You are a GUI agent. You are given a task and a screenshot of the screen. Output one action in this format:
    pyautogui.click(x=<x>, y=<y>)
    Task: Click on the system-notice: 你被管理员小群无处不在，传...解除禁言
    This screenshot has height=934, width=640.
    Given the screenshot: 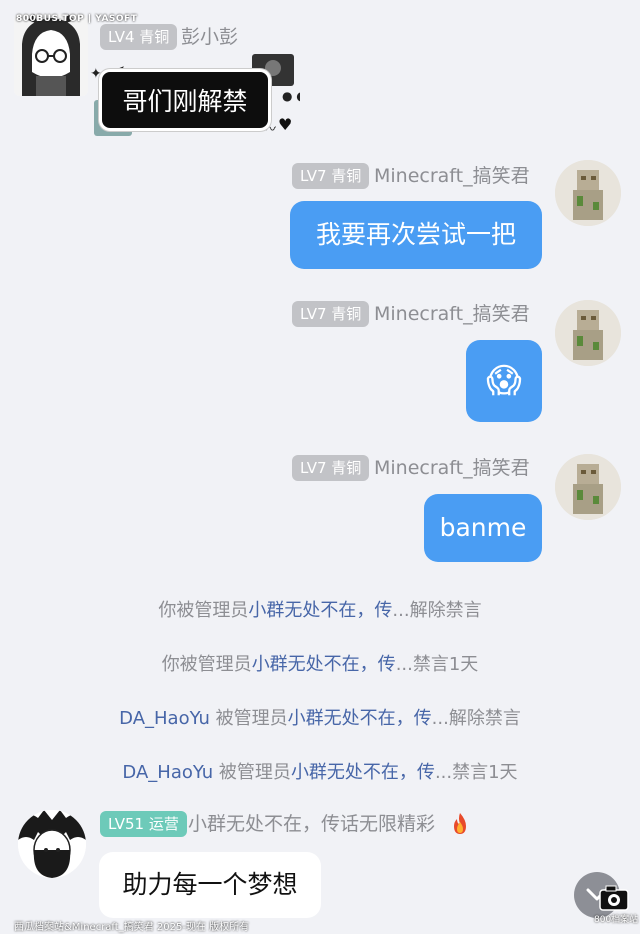 What is the action you would take?
    pyautogui.click(x=320, y=611)
    